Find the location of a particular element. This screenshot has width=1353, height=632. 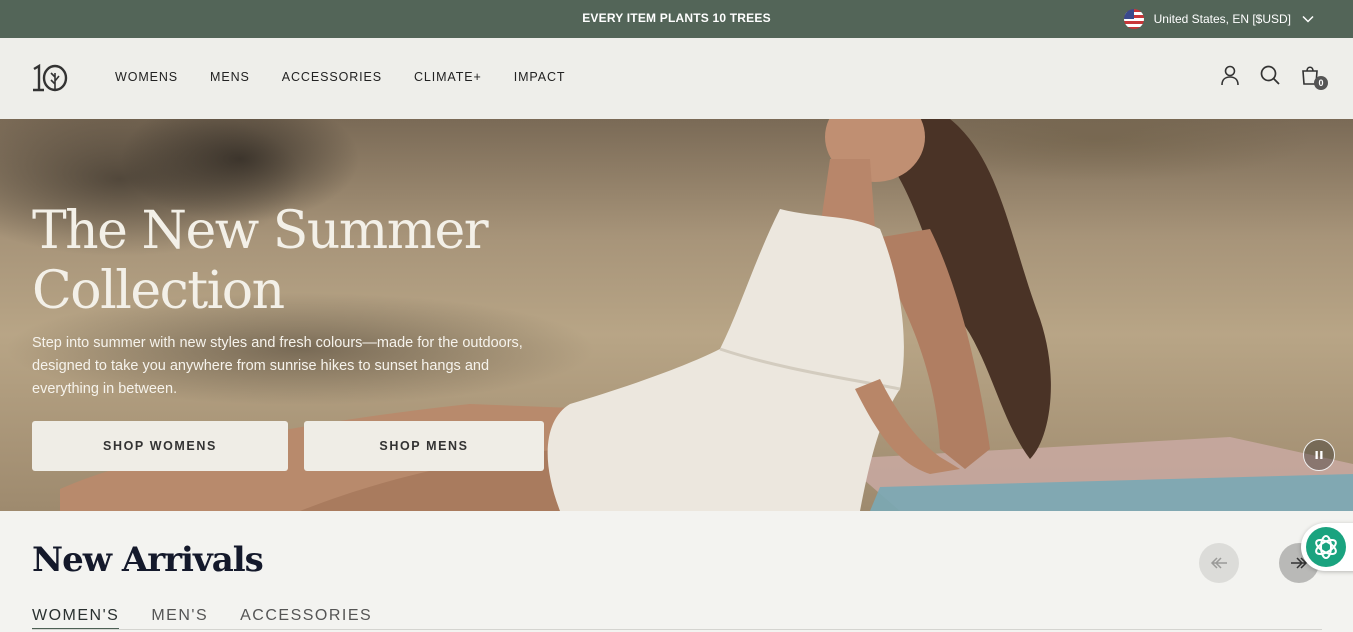

nav-accessories: ACCESSORIES is located at coordinates (332, 77).